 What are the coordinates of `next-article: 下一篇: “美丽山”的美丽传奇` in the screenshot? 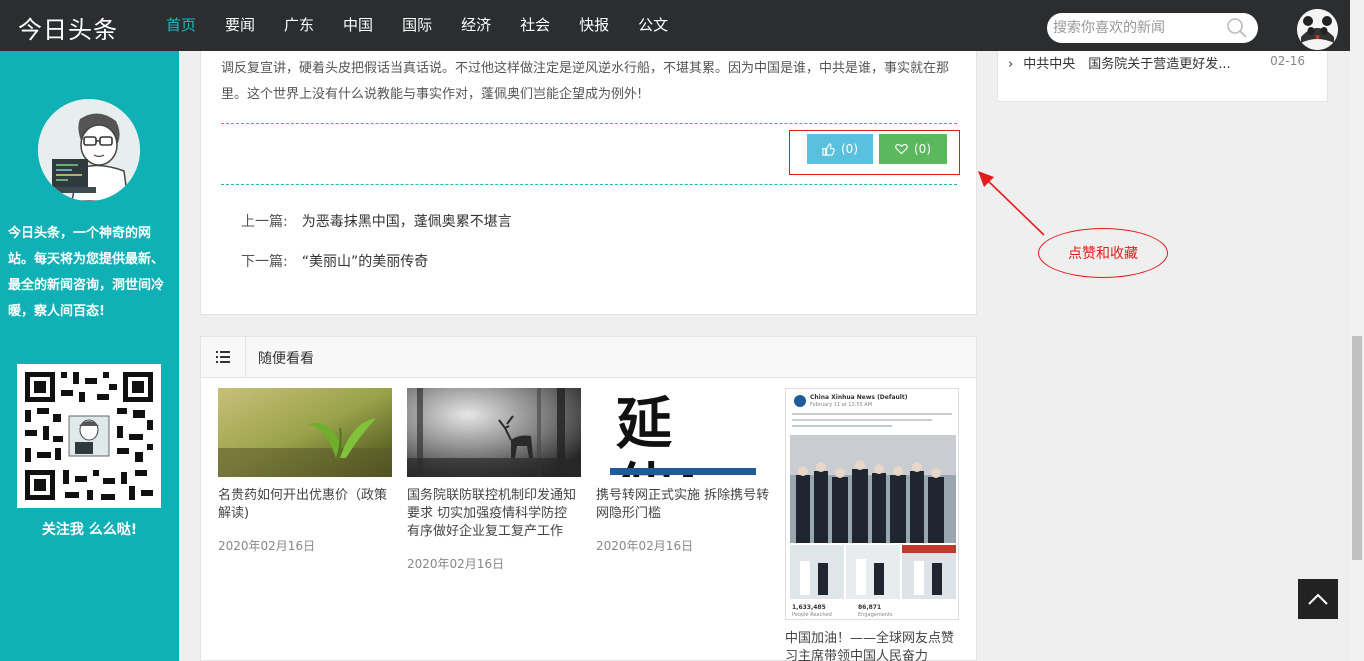 It's located at (334, 261).